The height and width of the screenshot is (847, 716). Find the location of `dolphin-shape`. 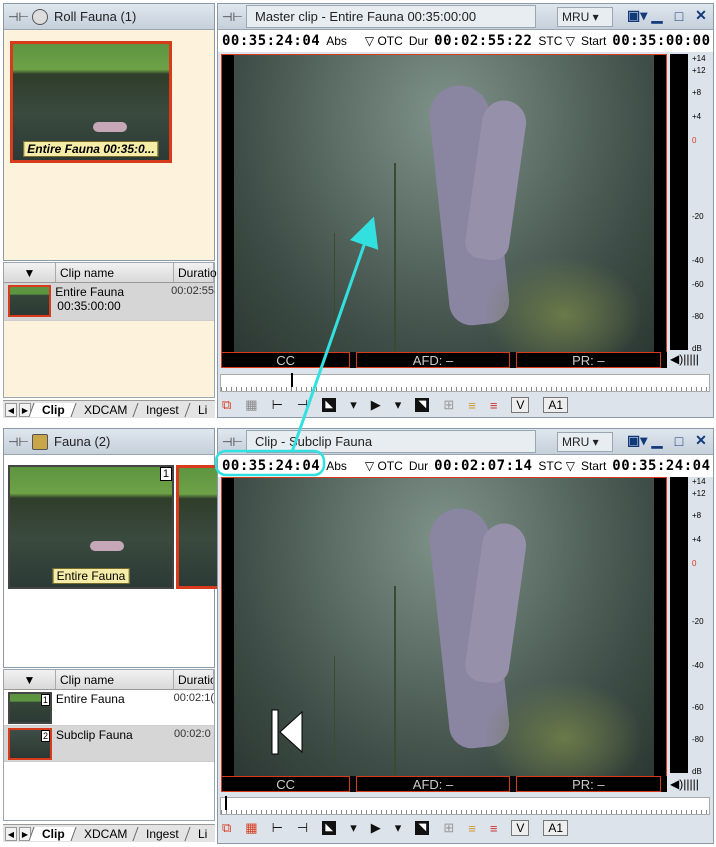

dolphin-shape is located at coordinates (107, 546).